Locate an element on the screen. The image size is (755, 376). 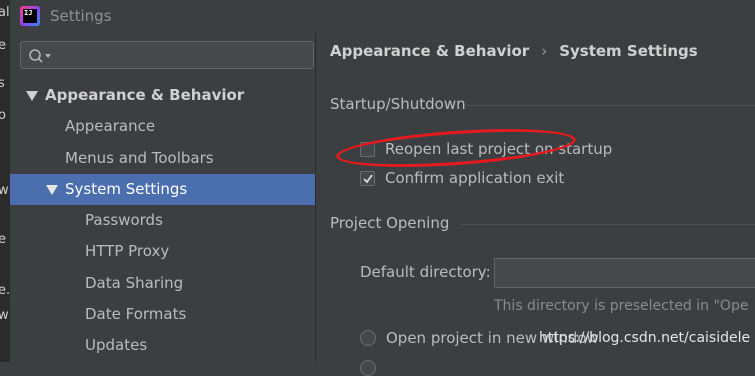
tree-item-date-formats: Date Formats is located at coordinates (162, 314).